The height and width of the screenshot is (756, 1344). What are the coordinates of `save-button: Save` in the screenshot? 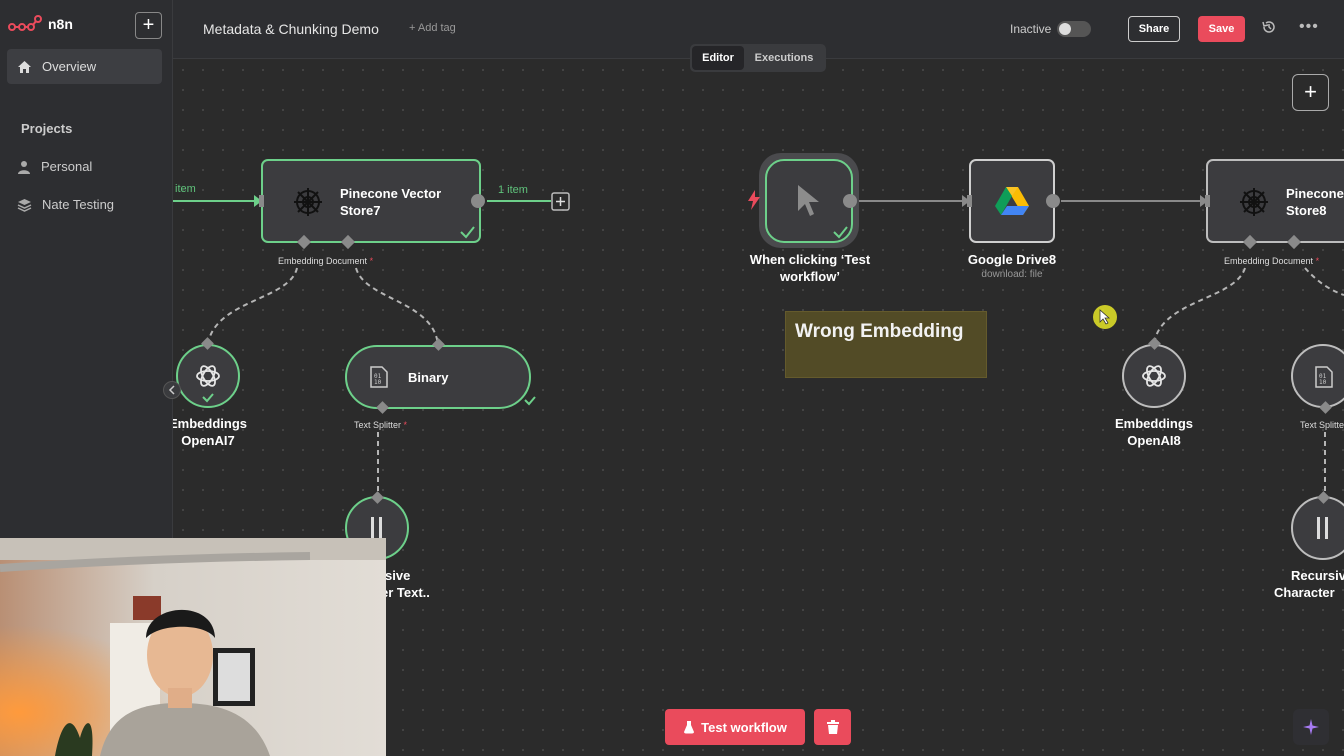 It's located at (1221, 29).